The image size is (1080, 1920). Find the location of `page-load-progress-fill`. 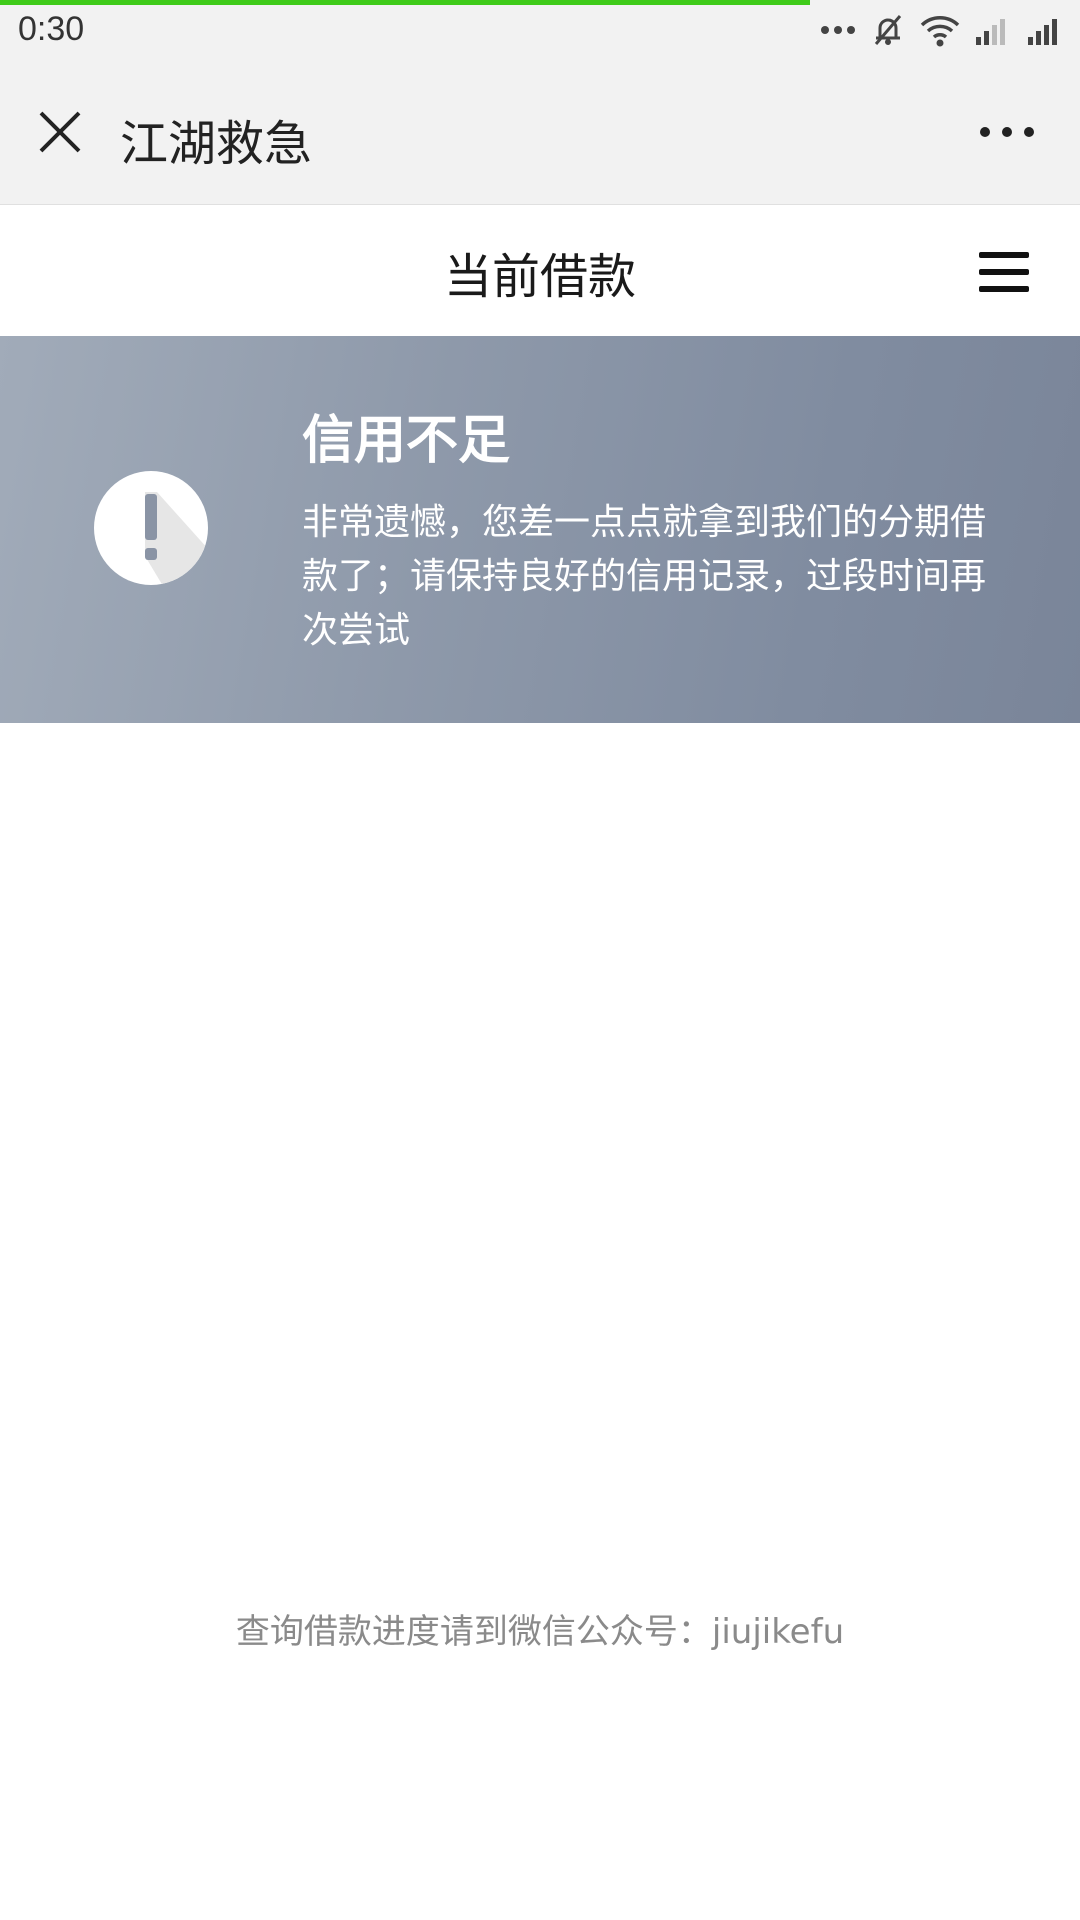

page-load-progress-fill is located at coordinates (405, 2).